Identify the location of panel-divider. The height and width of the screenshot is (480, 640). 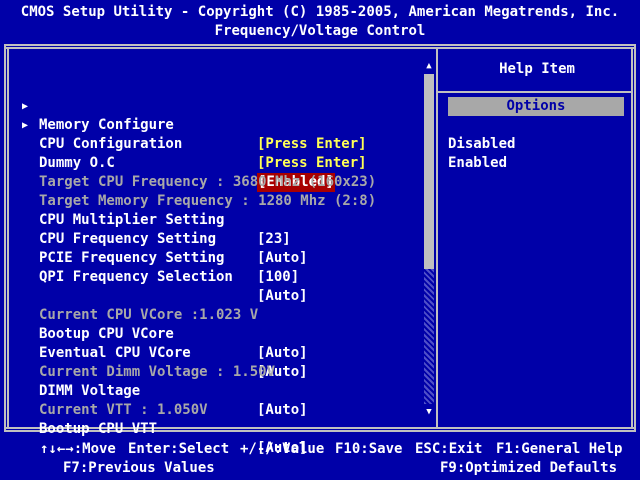
(437, 238).